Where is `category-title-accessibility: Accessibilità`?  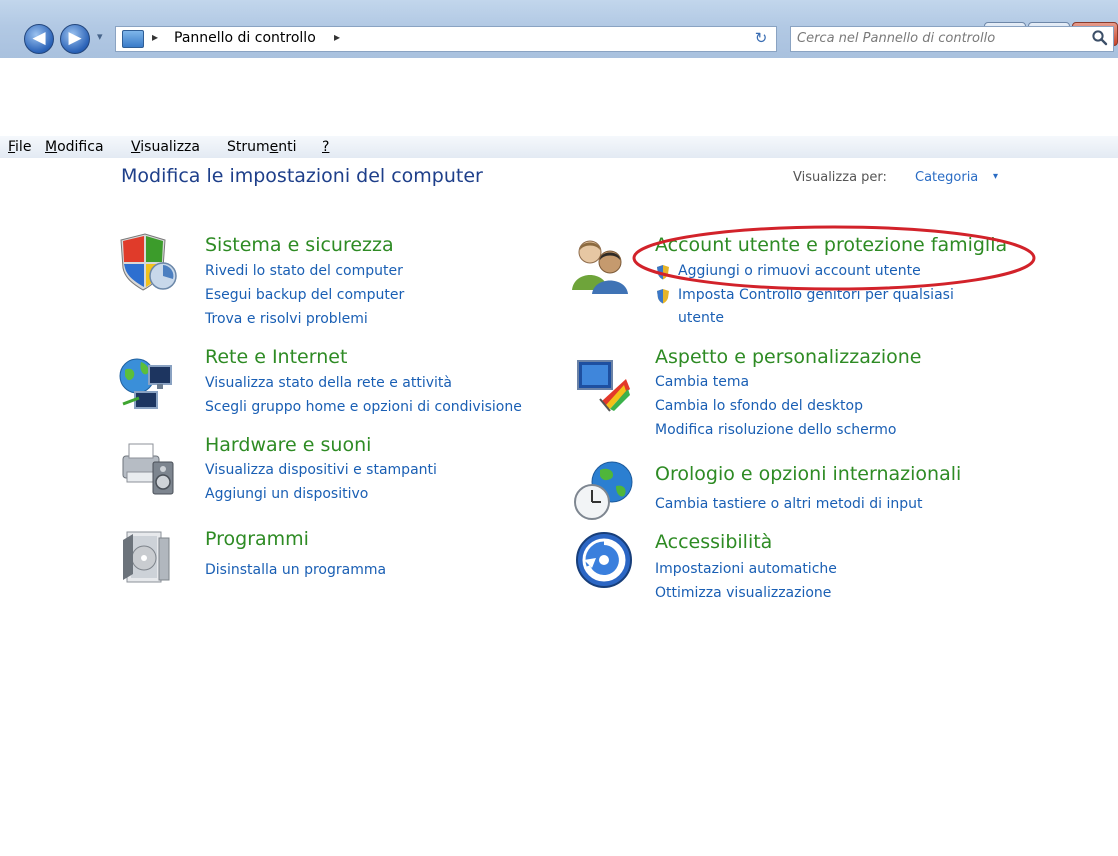
category-title-accessibility: Accessibilità is located at coordinates (713, 542).